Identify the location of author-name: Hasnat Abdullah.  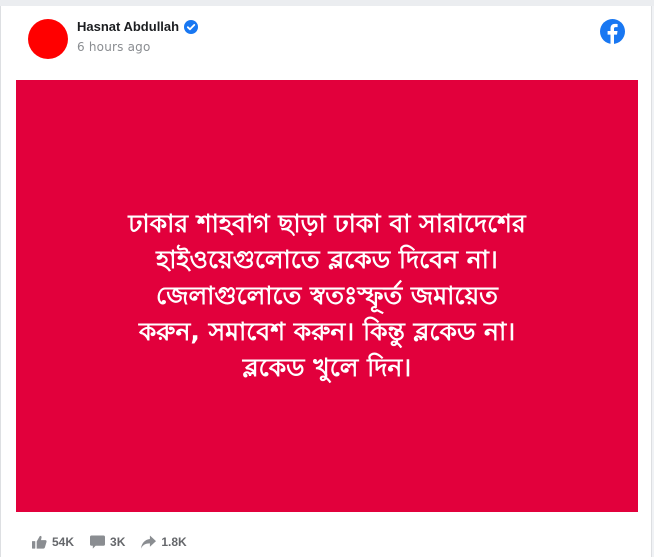
(128, 26).